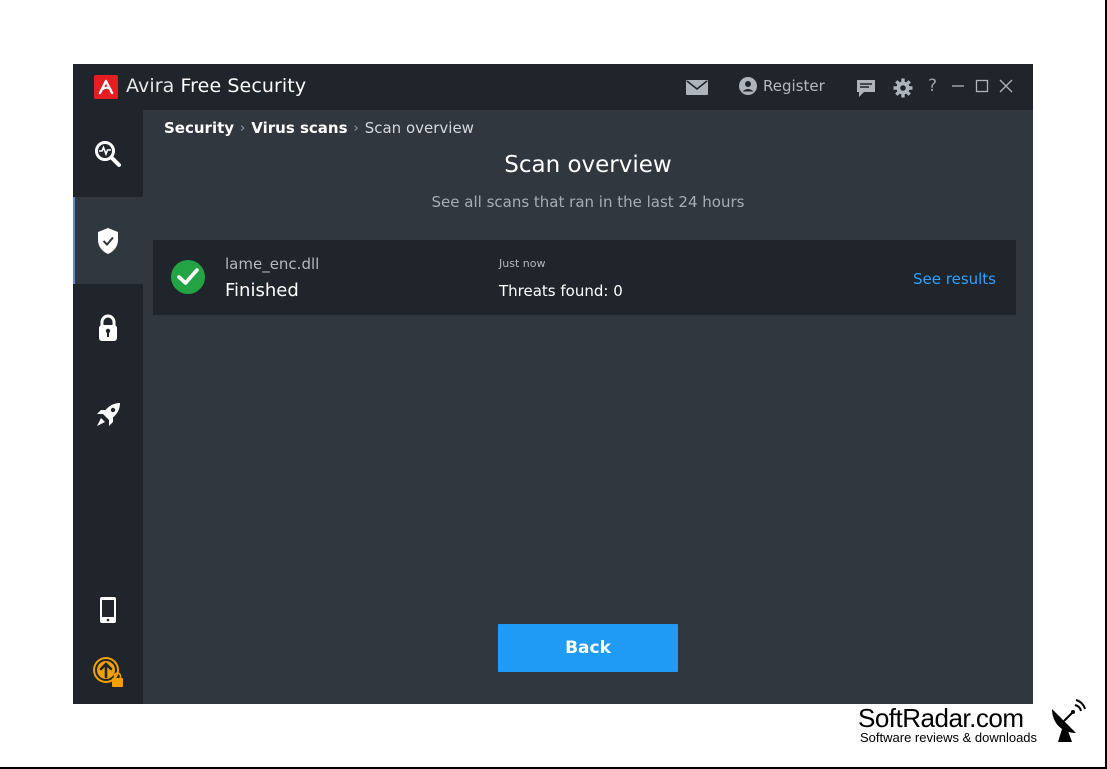 Image resolution: width=1107 pixels, height=769 pixels. I want to click on breadcrumb: Security › Virus scans › Scan overview, so click(319, 128).